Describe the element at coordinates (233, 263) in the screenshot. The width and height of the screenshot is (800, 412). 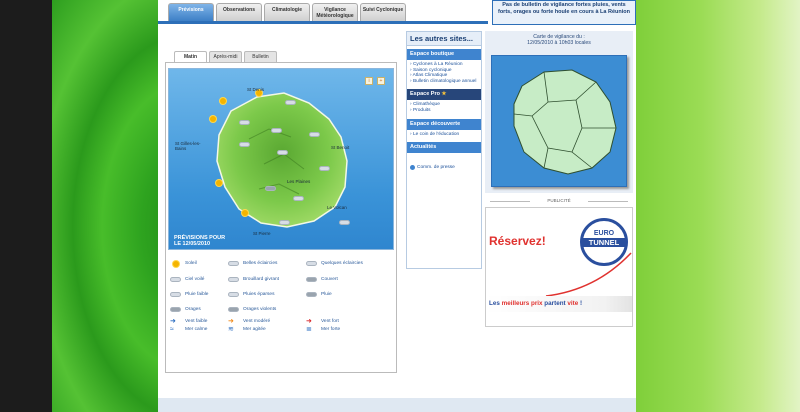
I see `partly-sunny-icon` at that location.